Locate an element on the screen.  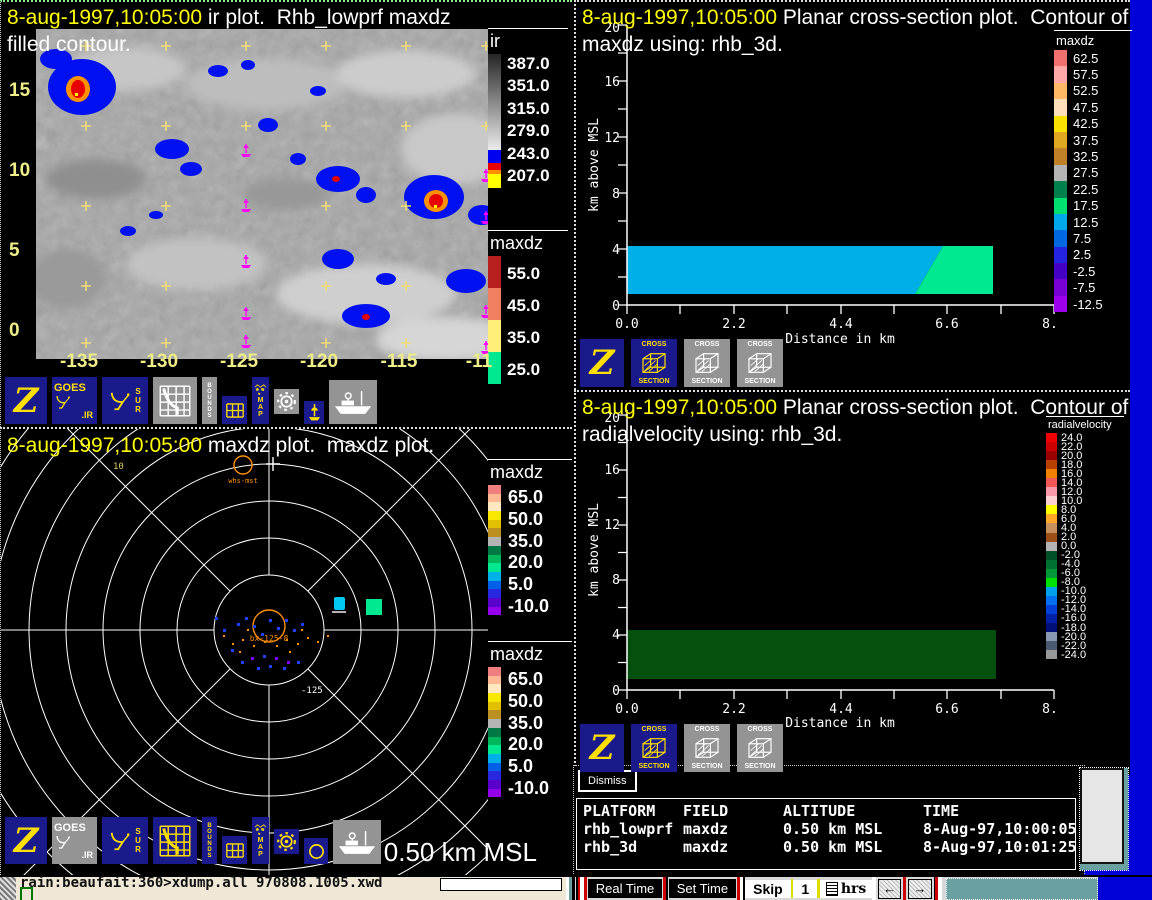
colorbar-entry: 12.5 is located at coordinates (1093, 222).